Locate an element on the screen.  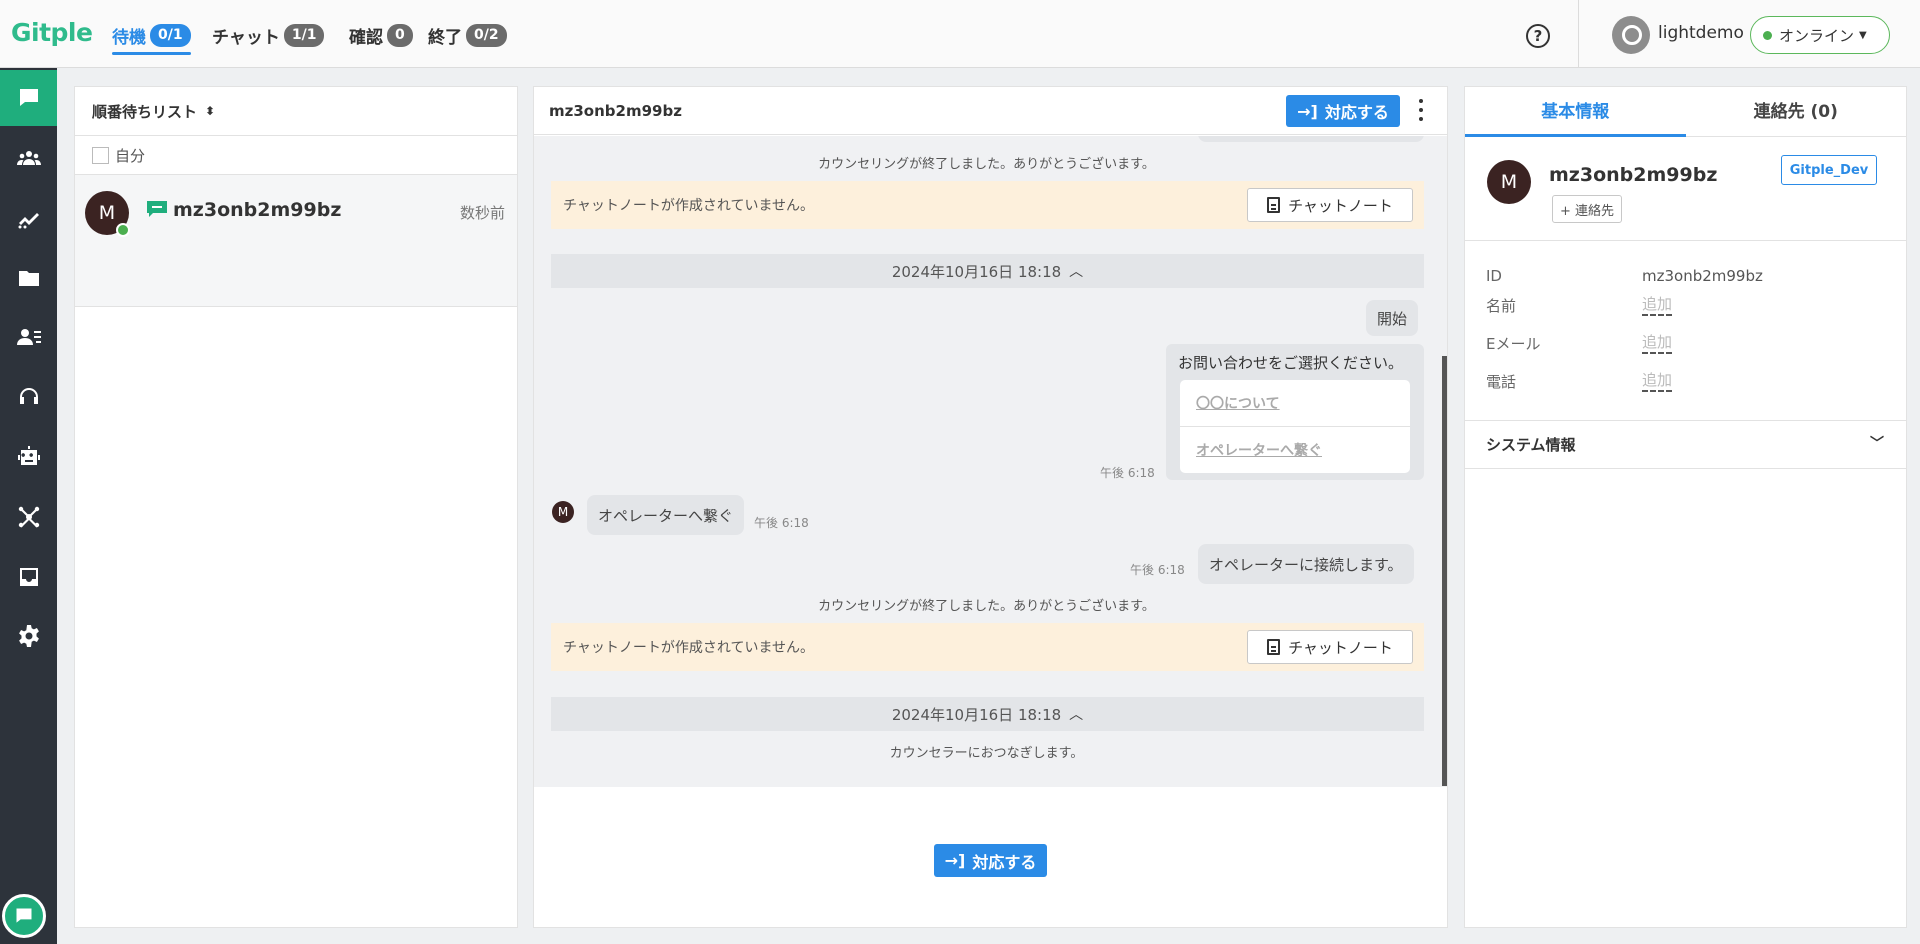
users-icon is located at coordinates (28, 158).